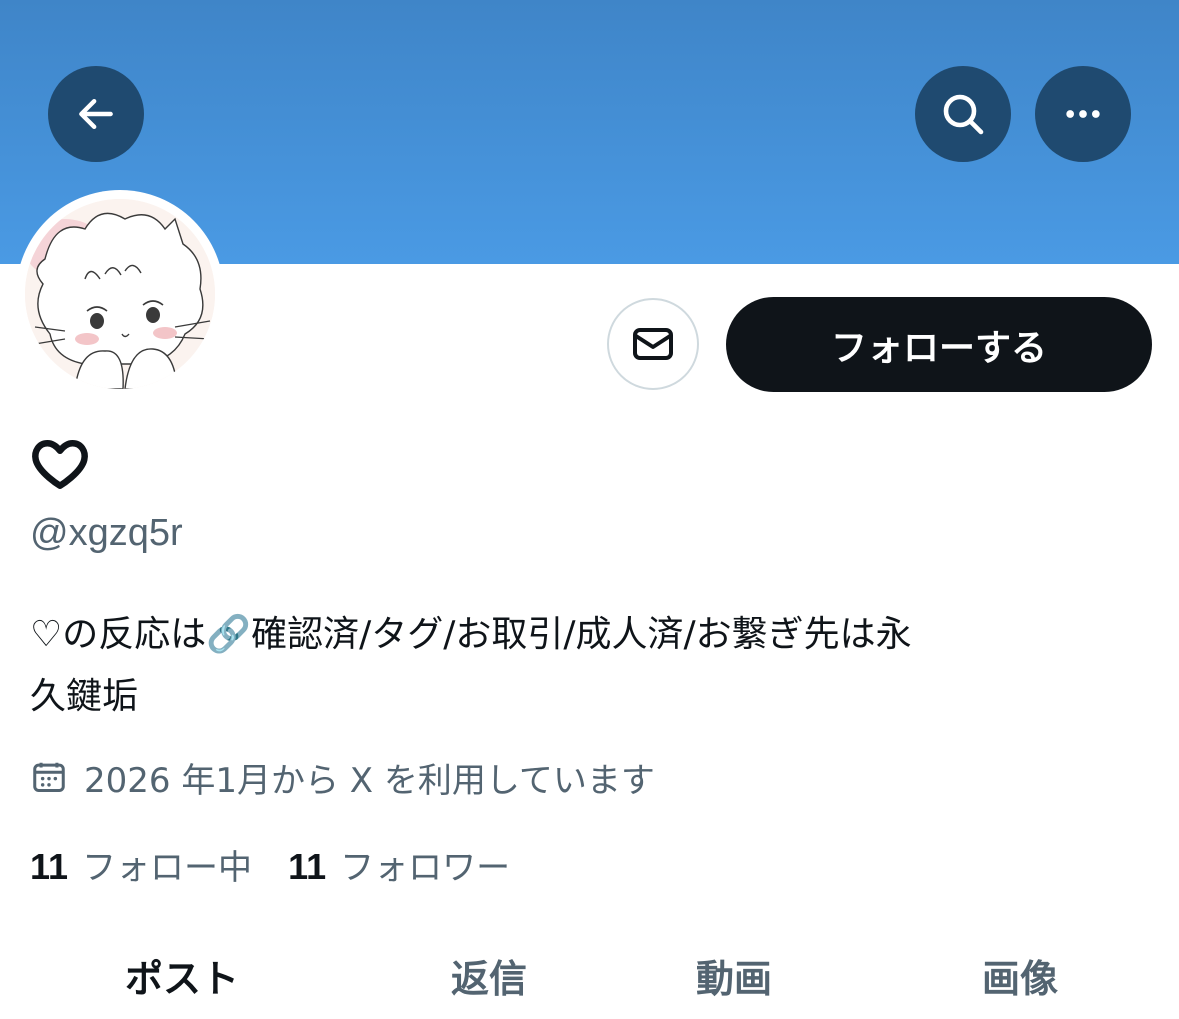  What do you see at coordinates (84, 696) in the screenshot?
I see `bio-line-2: 久鍵垢` at bounding box center [84, 696].